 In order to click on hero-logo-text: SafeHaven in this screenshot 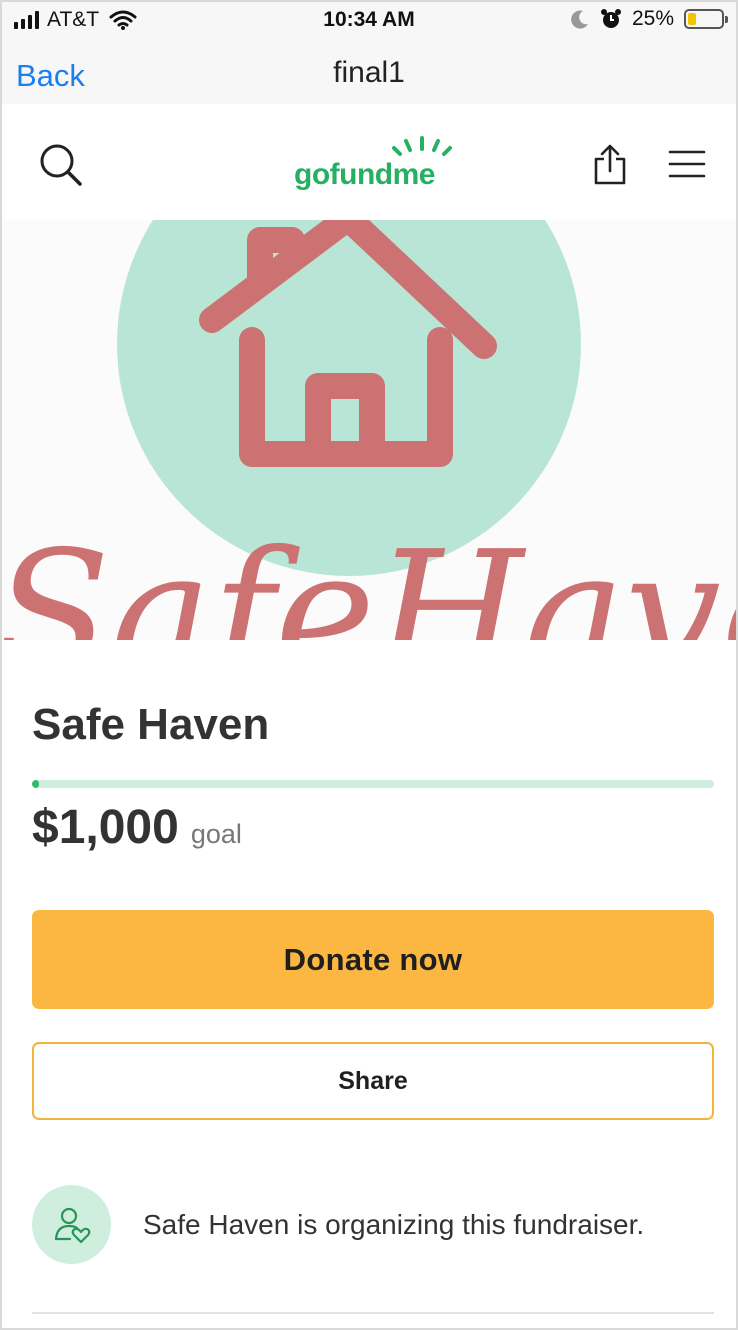, I will do `click(369, 577)`.